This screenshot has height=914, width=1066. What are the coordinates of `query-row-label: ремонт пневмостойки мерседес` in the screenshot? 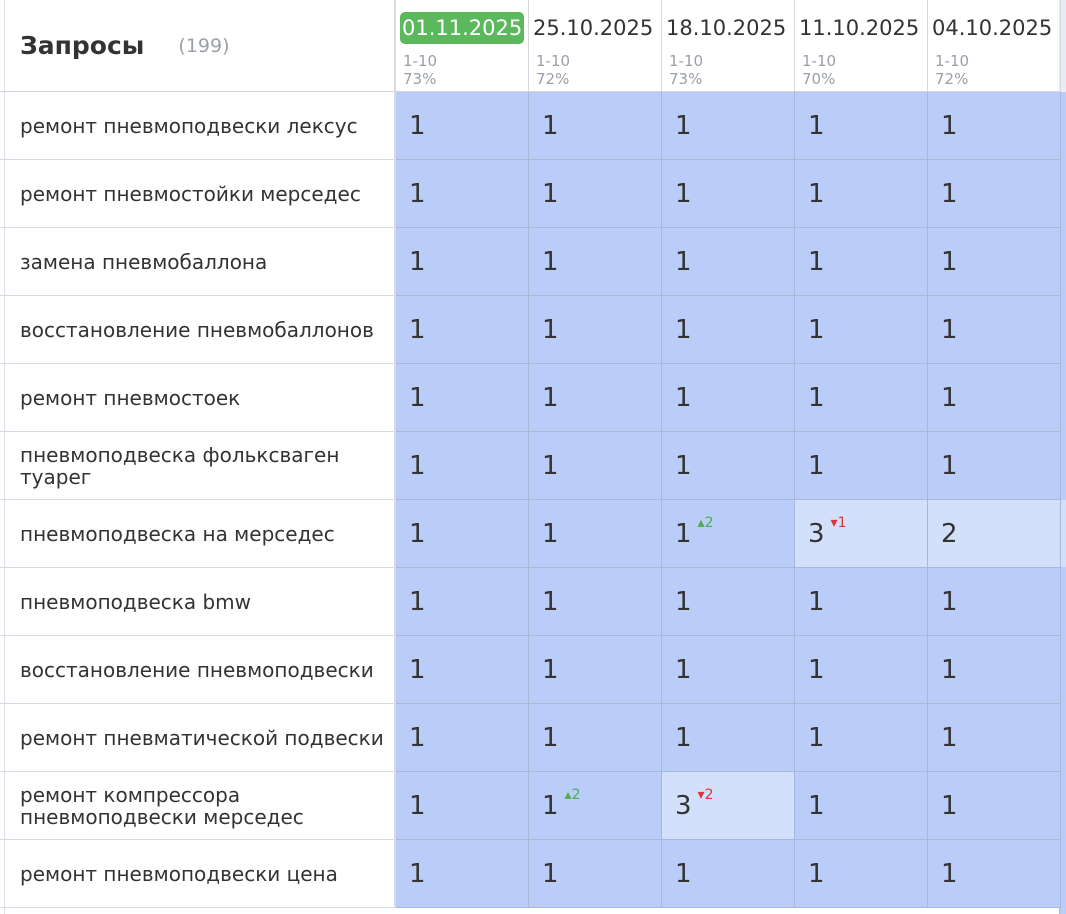 It's located at (198, 194).